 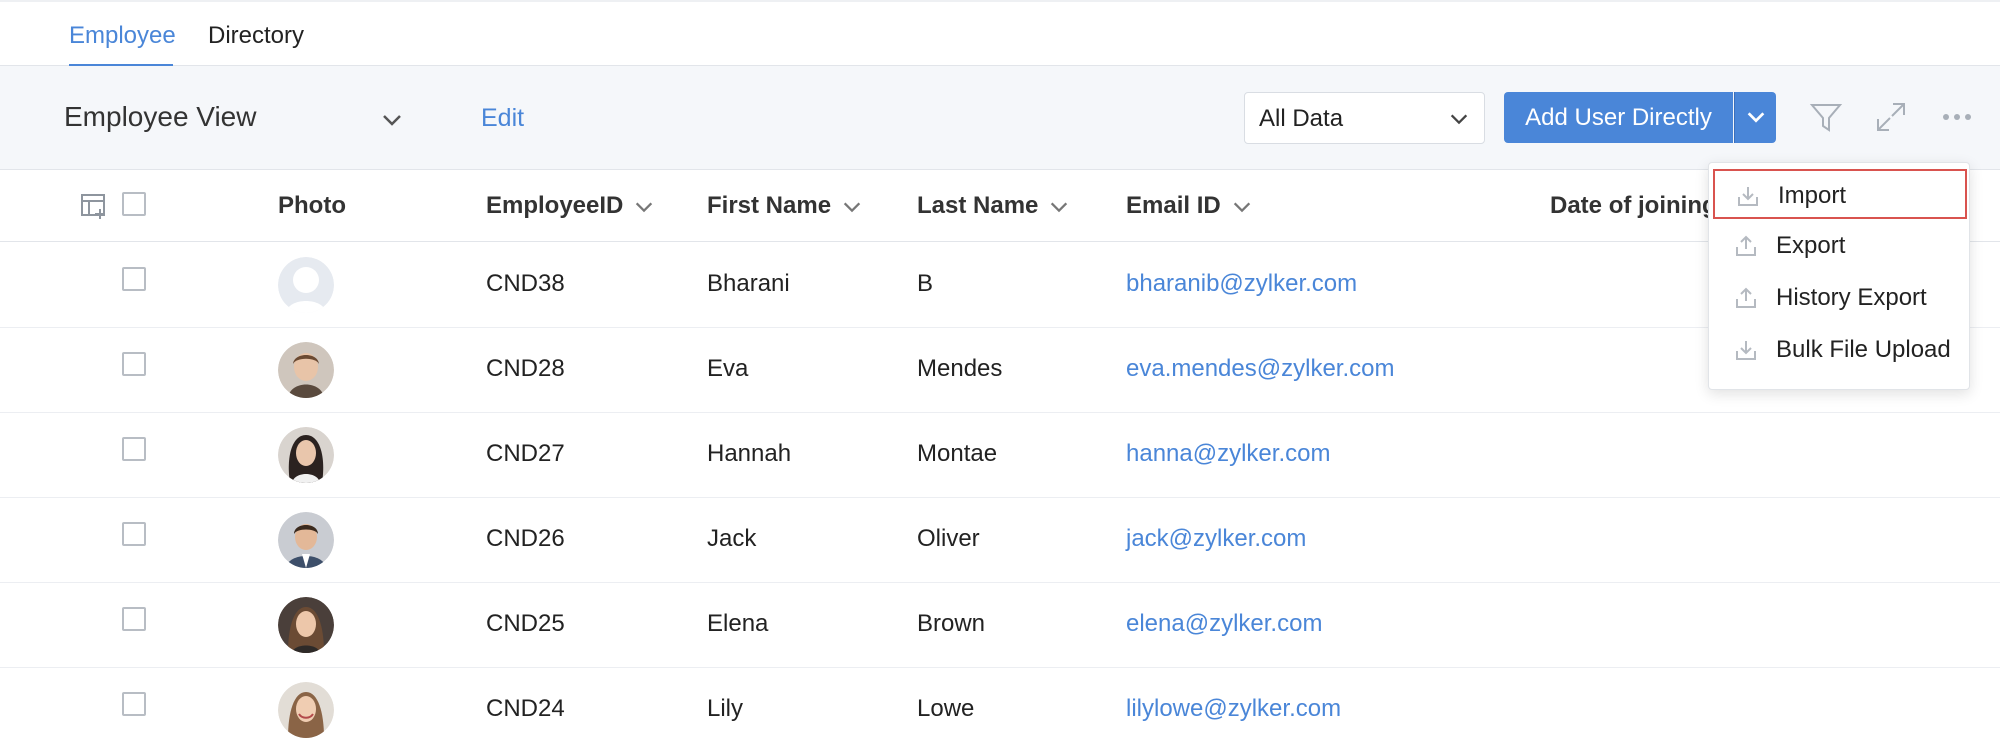 What do you see at coordinates (1000, 33) in the screenshot?
I see `tab-bar: Employee Directory` at bounding box center [1000, 33].